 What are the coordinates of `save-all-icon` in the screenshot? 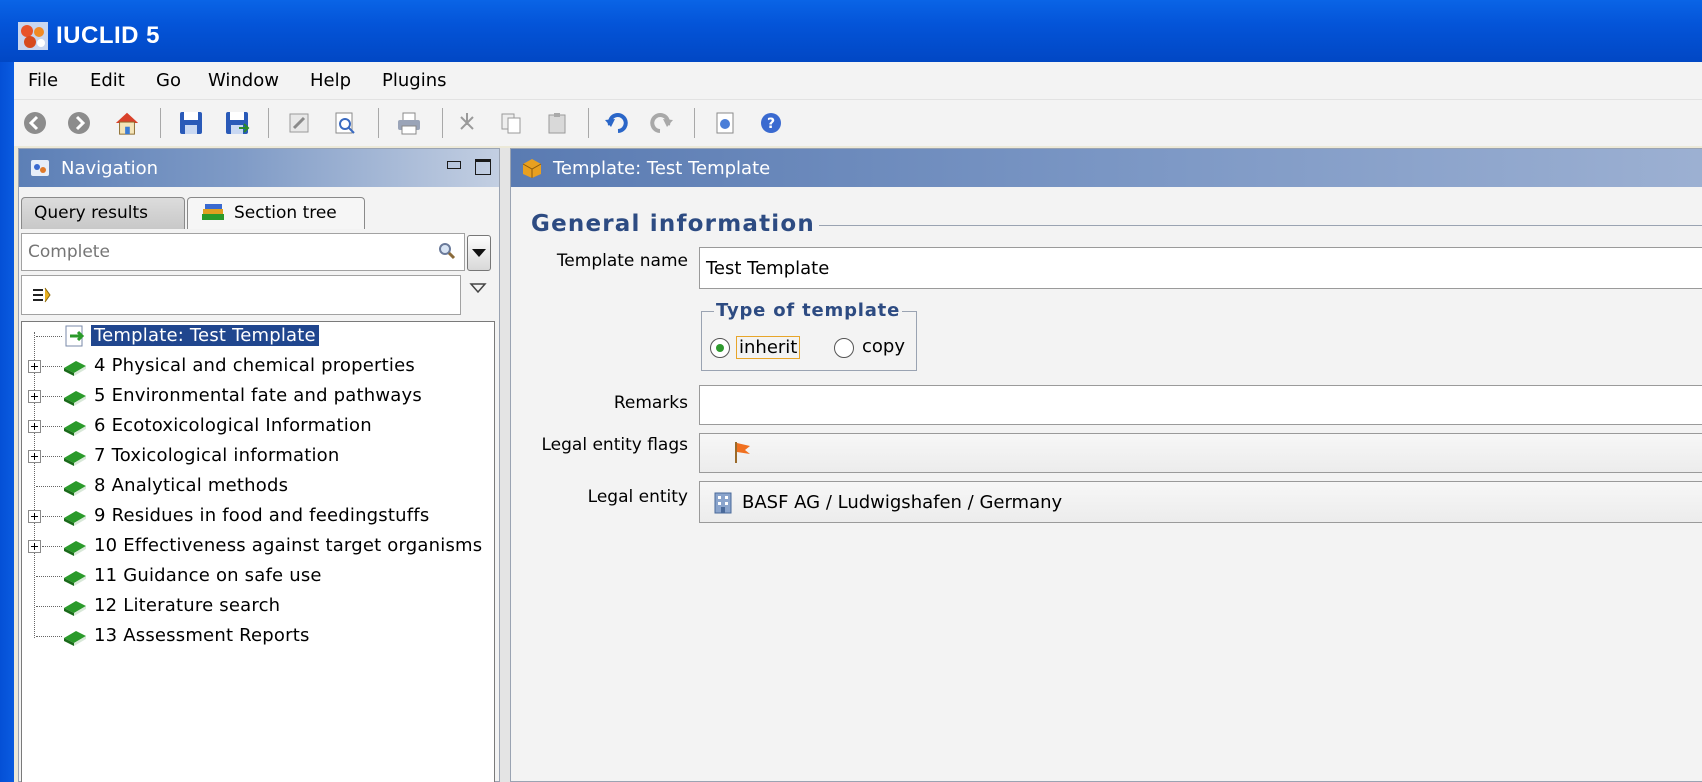 It's located at (237, 123).